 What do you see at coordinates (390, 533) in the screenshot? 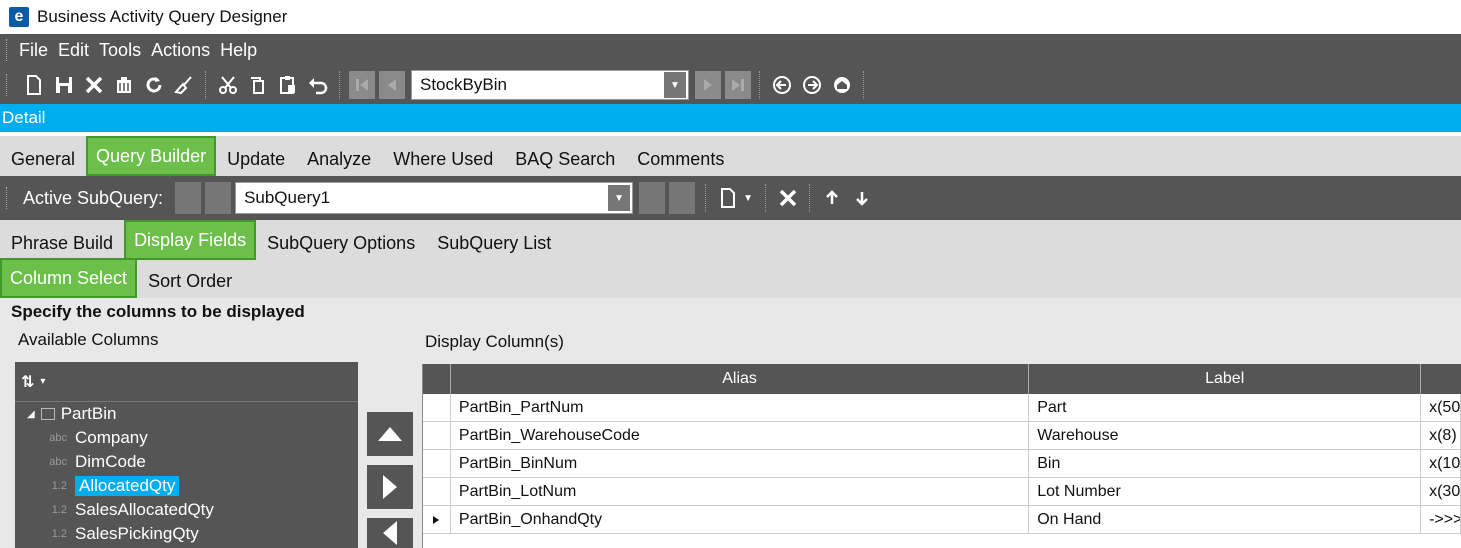
I see `remove-column-button` at bounding box center [390, 533].